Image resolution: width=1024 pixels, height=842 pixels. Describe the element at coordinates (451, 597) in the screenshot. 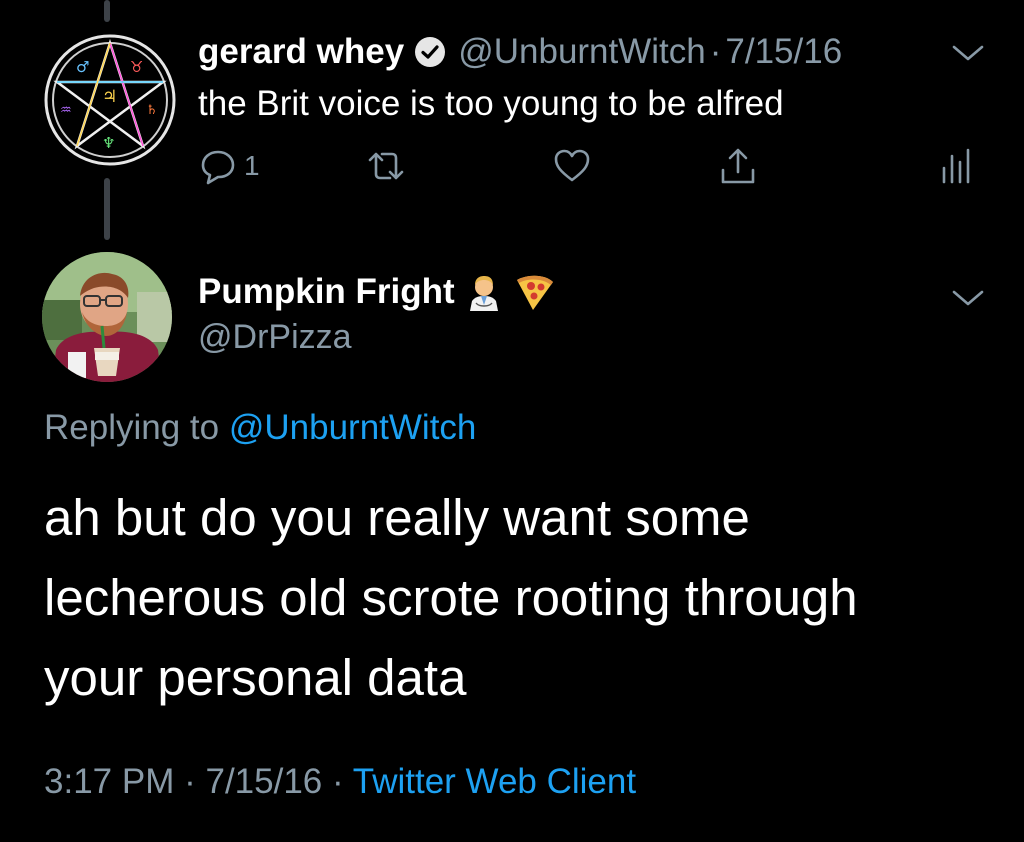

I see `tweet-text-line: lecherous old scrote rooting through` at that location.